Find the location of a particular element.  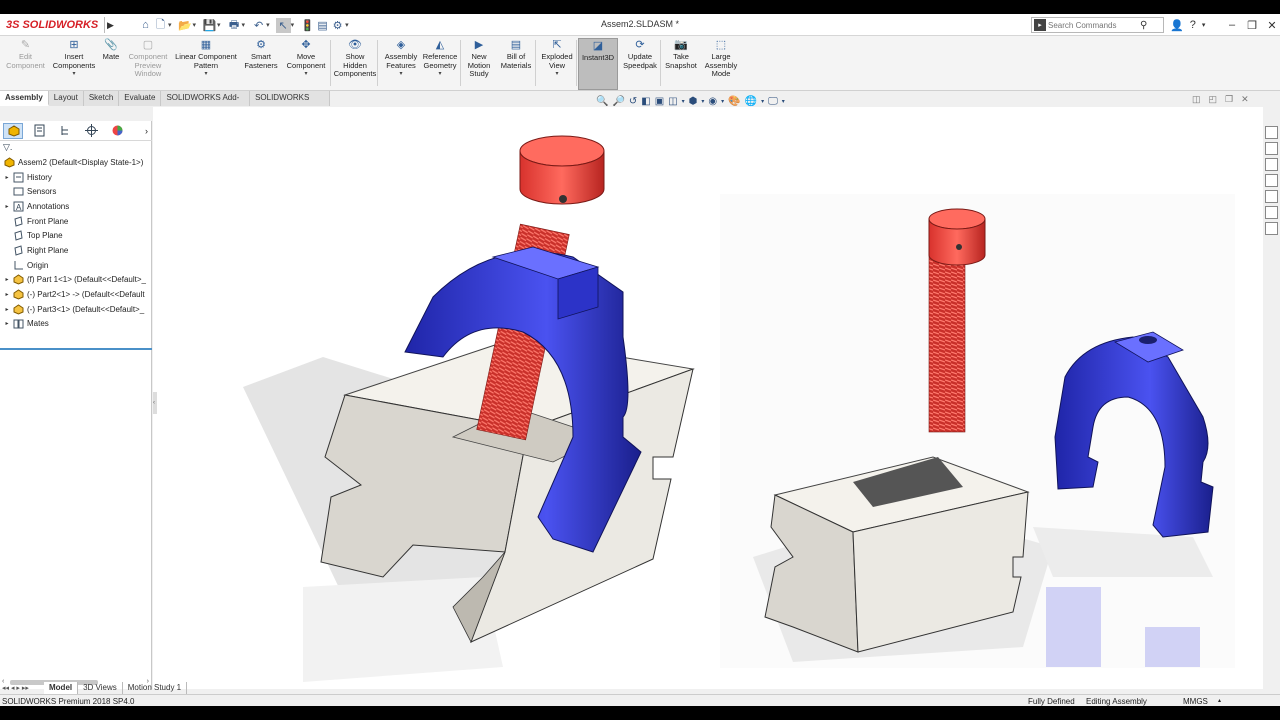

ribbon-motion-study-button: ▶ New Motion Study is located at coordinates (479, 64).